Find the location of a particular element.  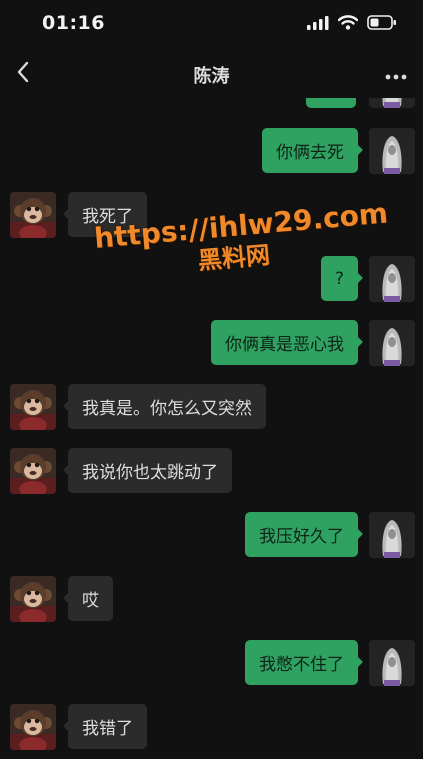

more-dots-icon is located at coordinates (396, 74).